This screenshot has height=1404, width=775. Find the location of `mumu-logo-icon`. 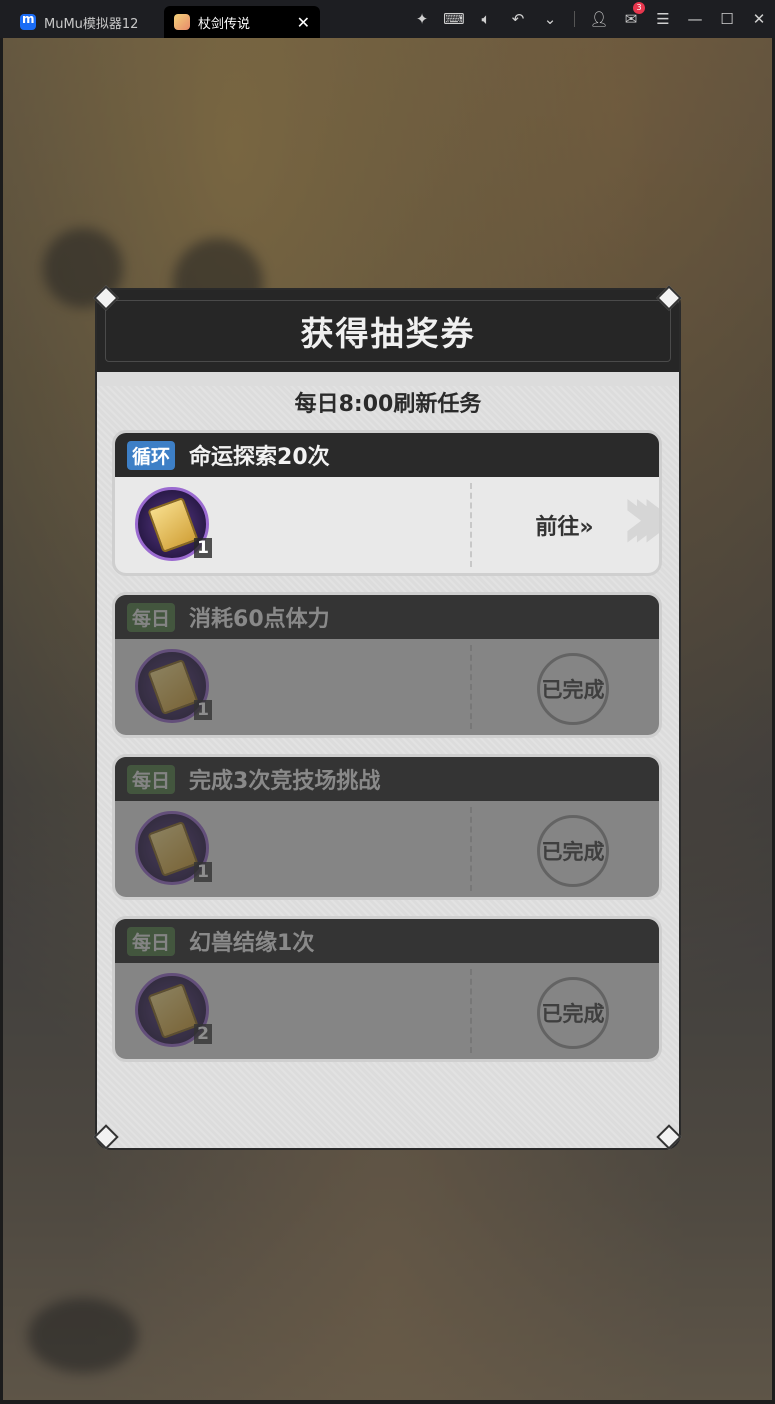

mumu-logo-icon is located at coordinates (28, 21).